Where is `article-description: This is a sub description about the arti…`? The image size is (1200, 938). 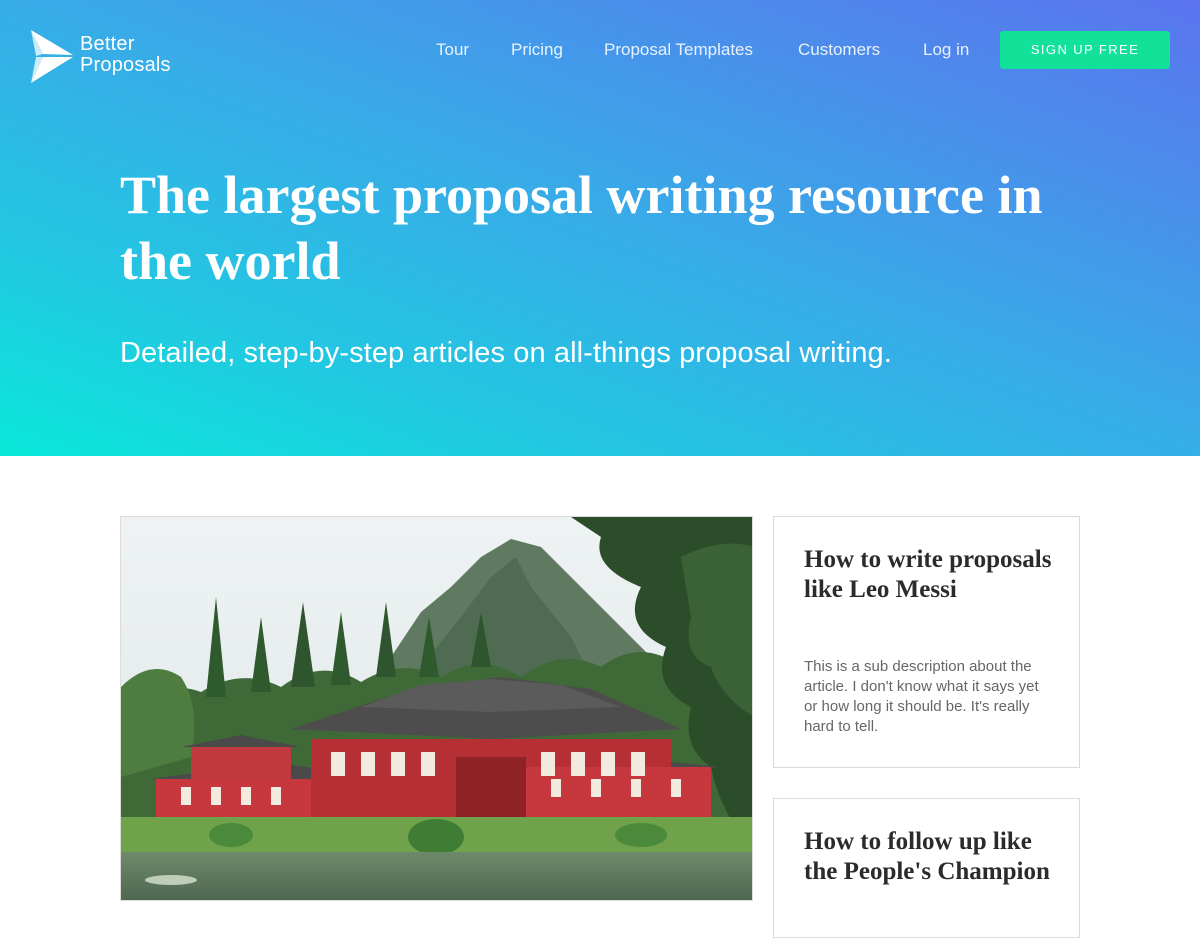 article-description: This is a sub description about the arti… is located at coordinates (921, 696).